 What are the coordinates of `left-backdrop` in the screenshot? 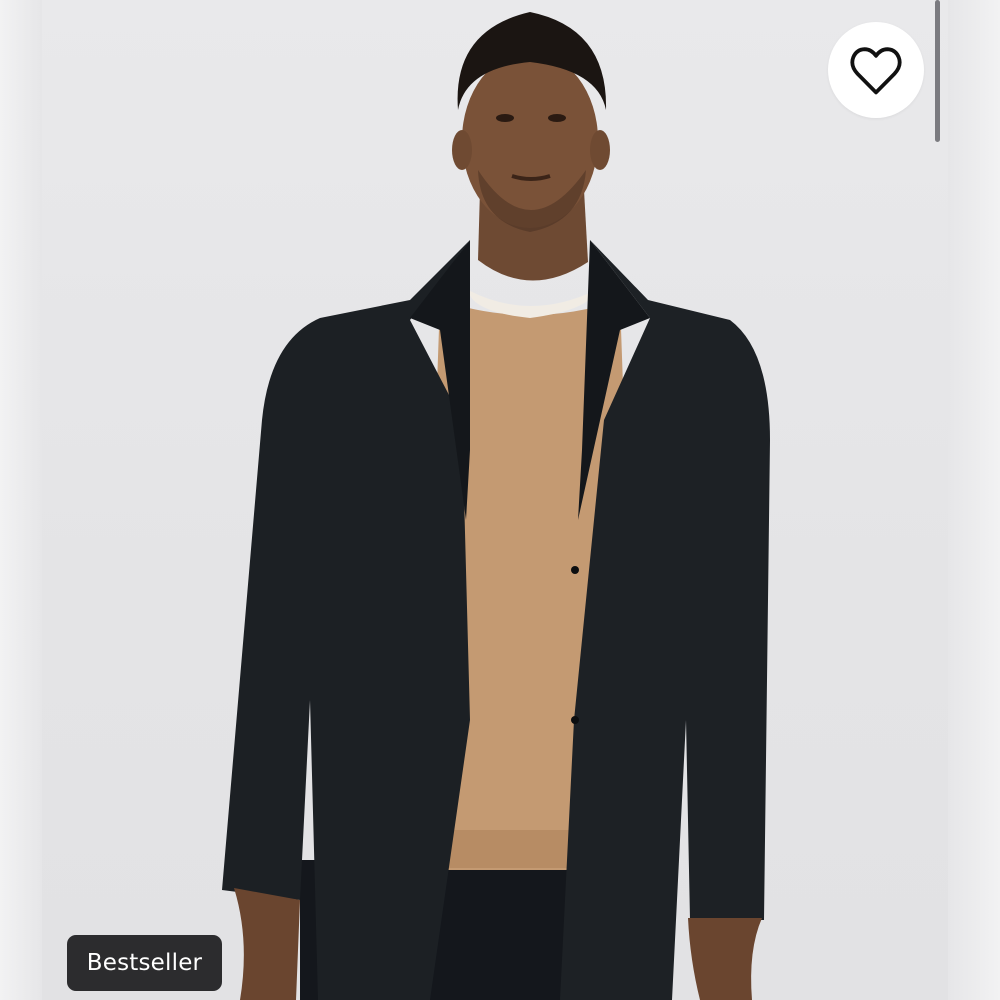 It's located at (21, 500).